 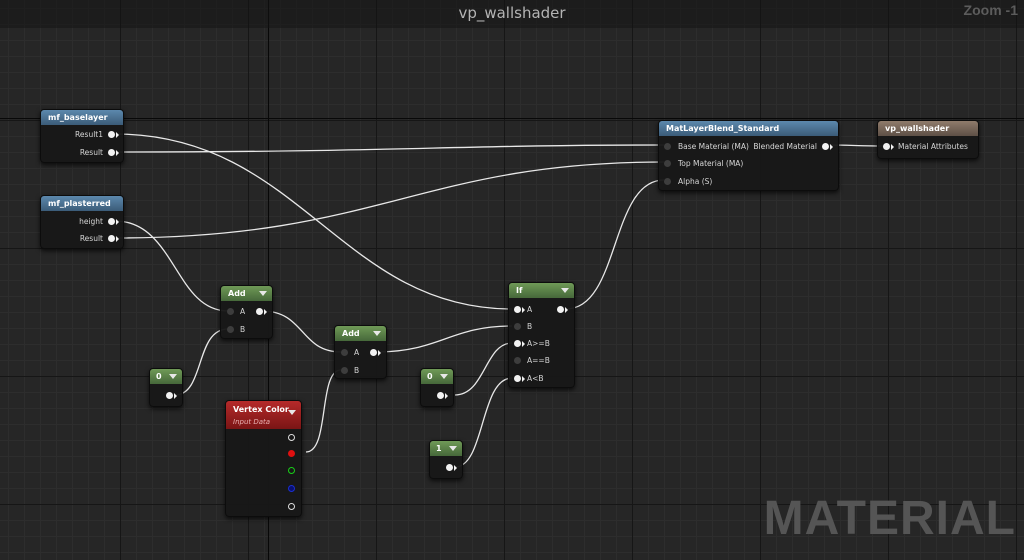 I want to click on pin-label-a-eq-b: A==B, so click(x=538, y=360).